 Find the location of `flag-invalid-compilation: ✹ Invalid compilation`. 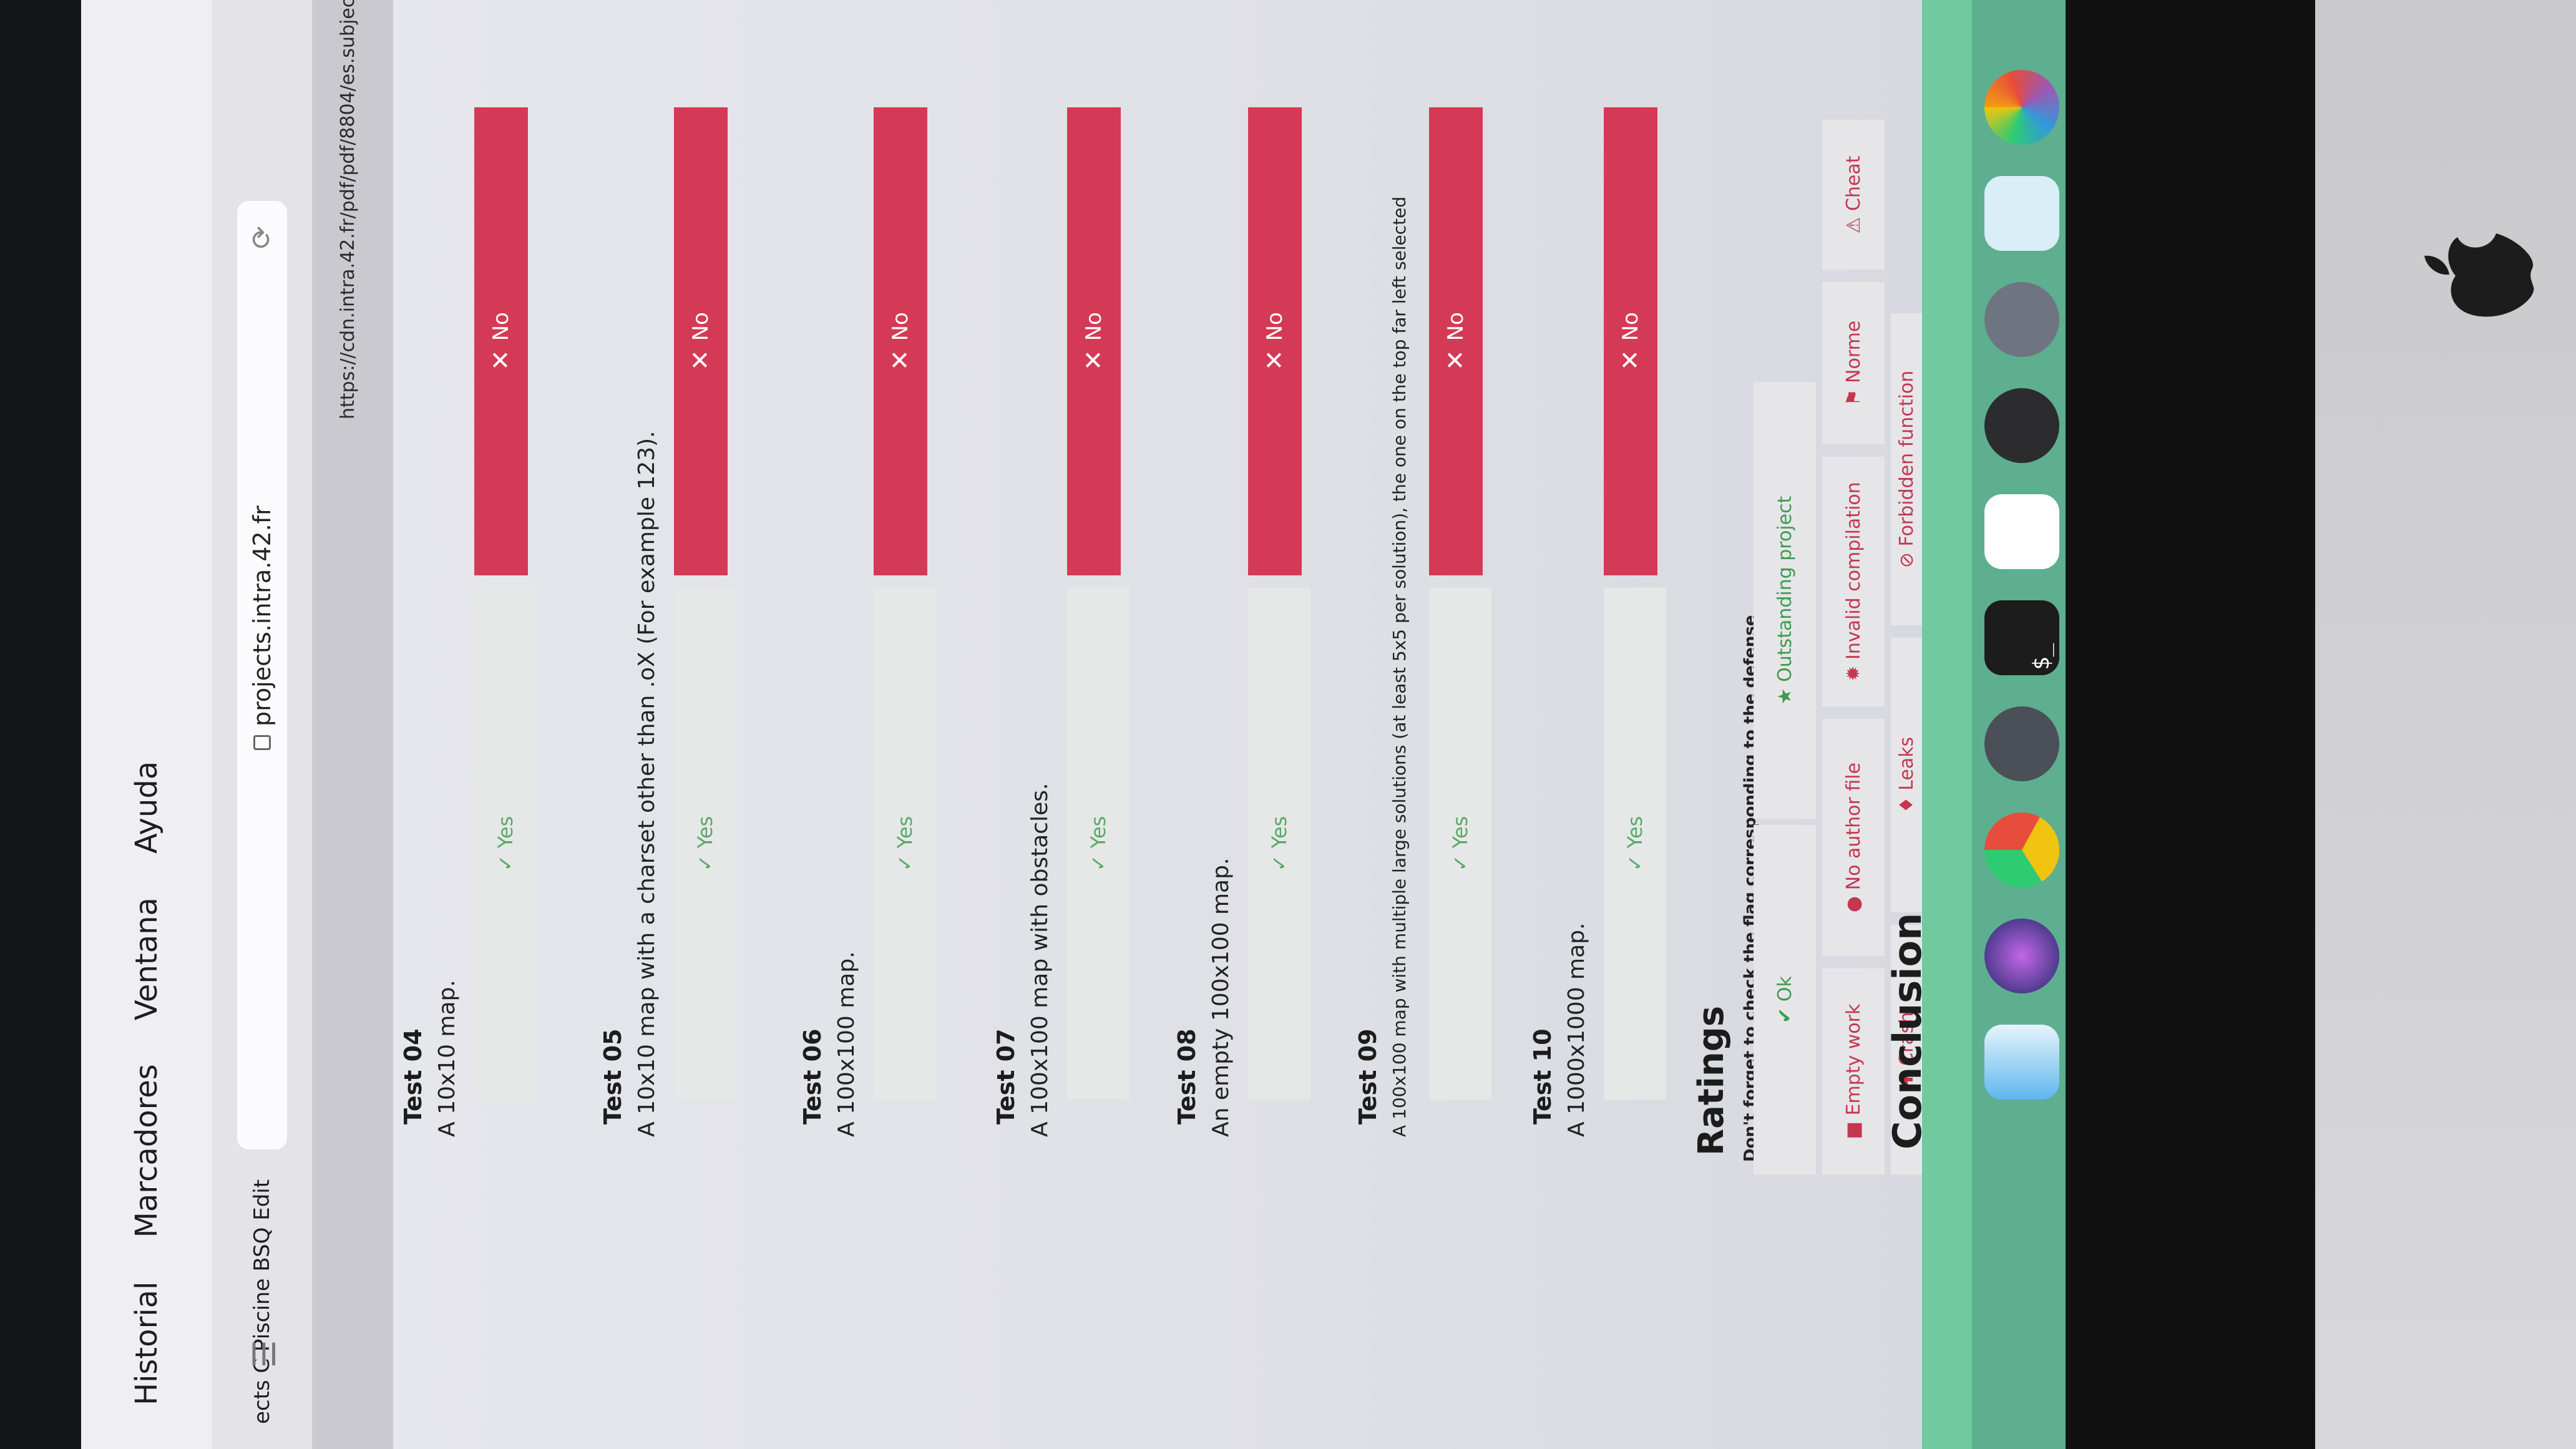

flag-invalid-compilation: ✹ Invalid compilation is located at coordinates (1853, 581).